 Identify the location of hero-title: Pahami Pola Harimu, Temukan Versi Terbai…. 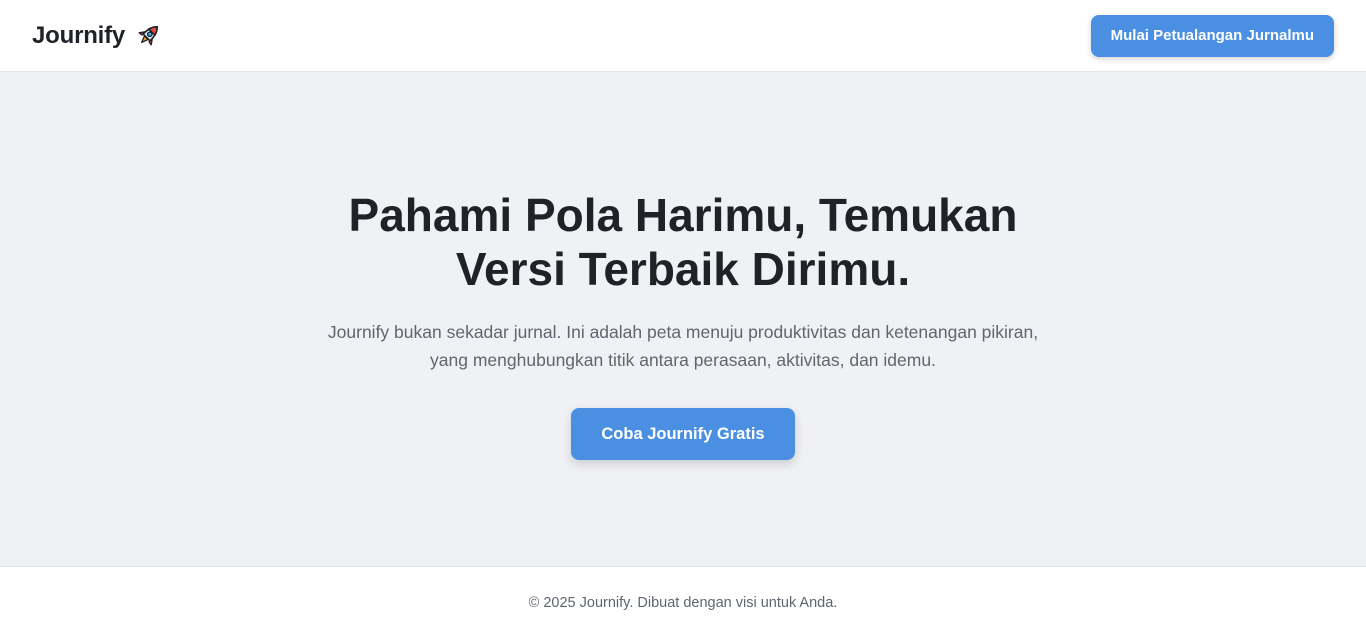
(683, 242).